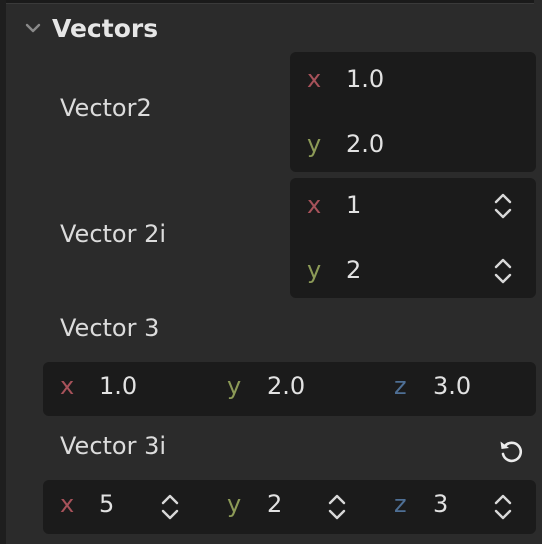  What do you see at coordinates (106, 108) in the screenshot?
I see `vector2-label: Vector2` at bounding box center [106, 108].